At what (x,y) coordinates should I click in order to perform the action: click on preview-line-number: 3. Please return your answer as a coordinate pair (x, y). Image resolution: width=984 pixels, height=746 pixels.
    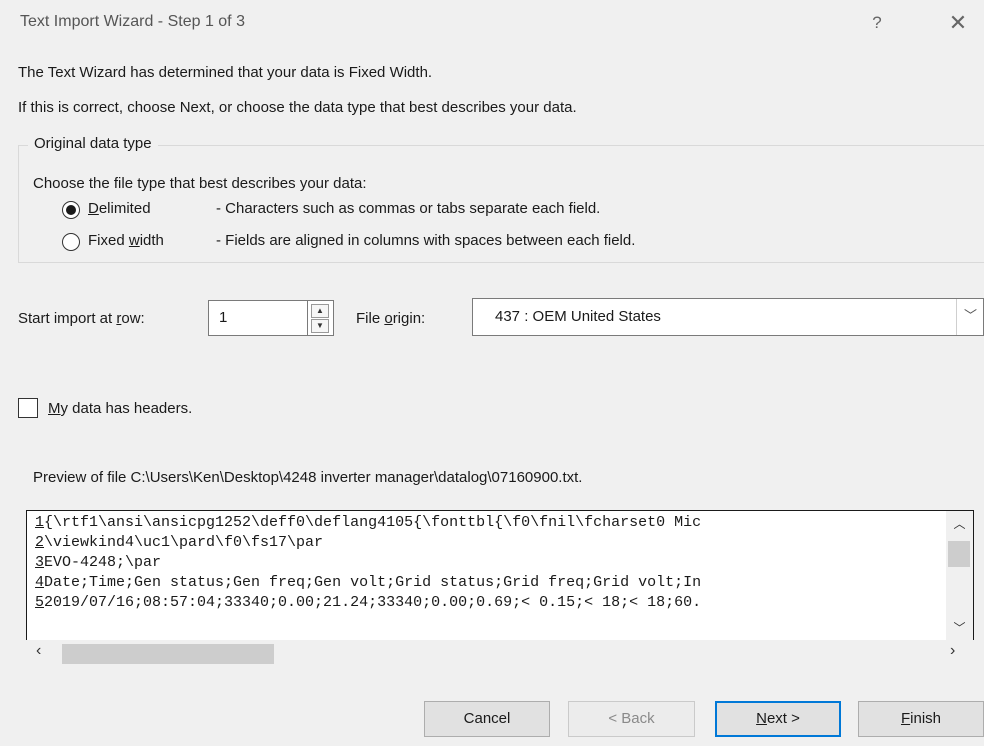
    Looking at the image, I should click on (40, 562).